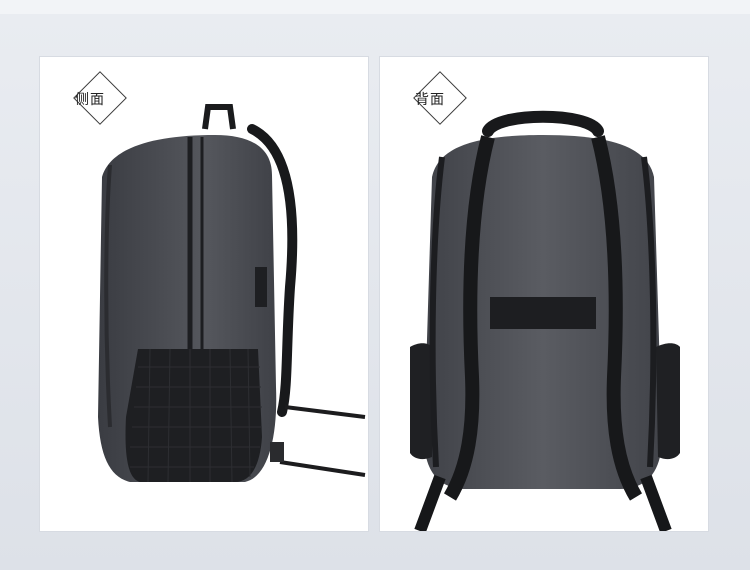 The width and height of the screenshot is (750, 570). Describe the element at coordinates (375, 7) in the screenshot. I see `top-strip` at that location.